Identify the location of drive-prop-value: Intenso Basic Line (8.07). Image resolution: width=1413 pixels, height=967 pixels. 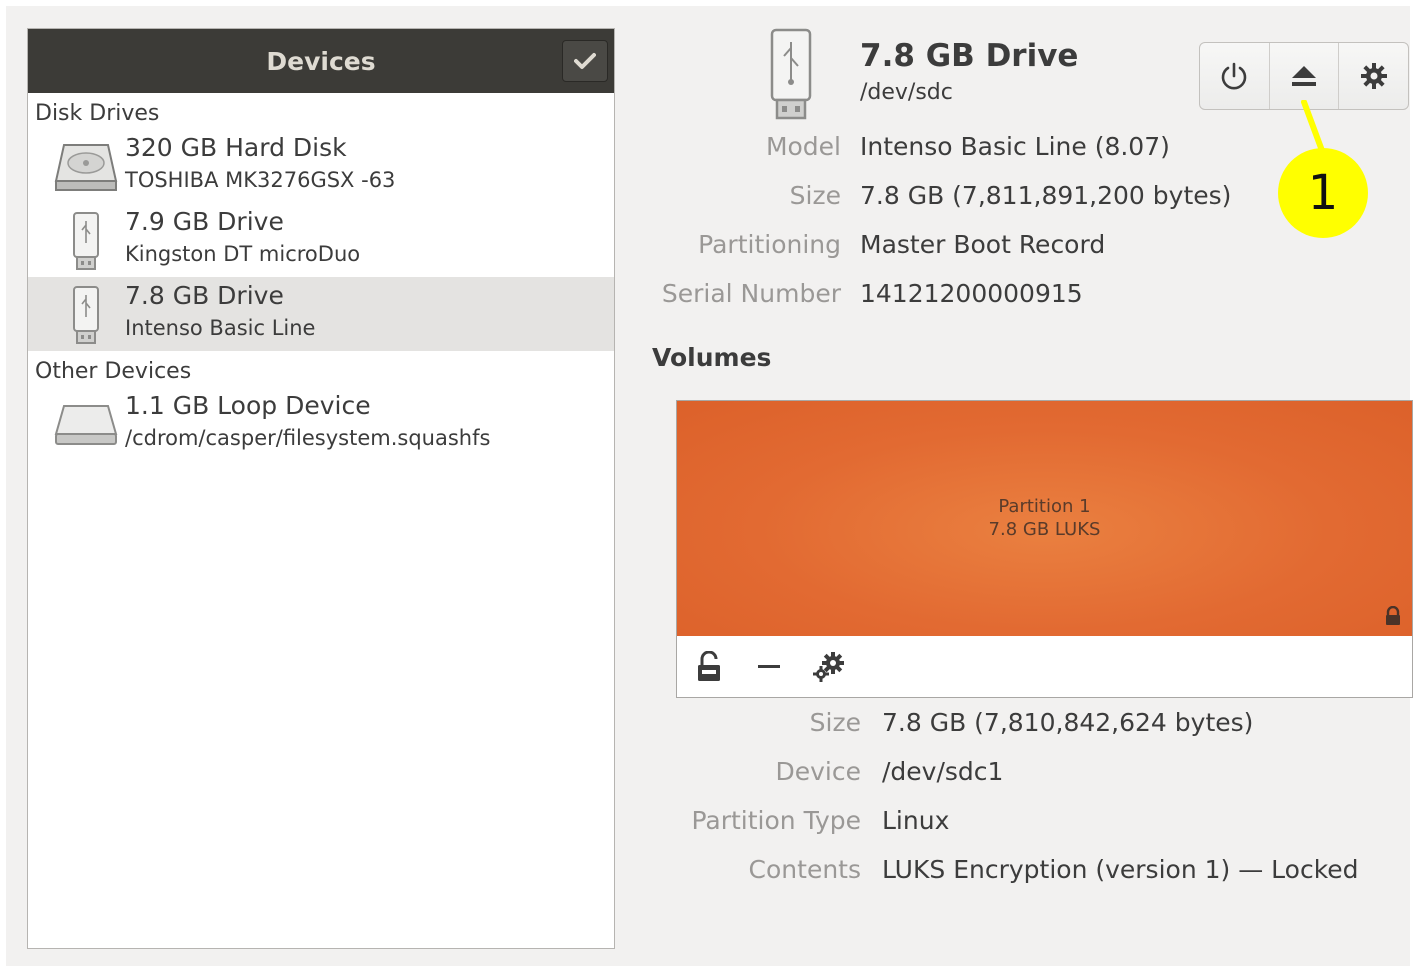
(1015, 146).